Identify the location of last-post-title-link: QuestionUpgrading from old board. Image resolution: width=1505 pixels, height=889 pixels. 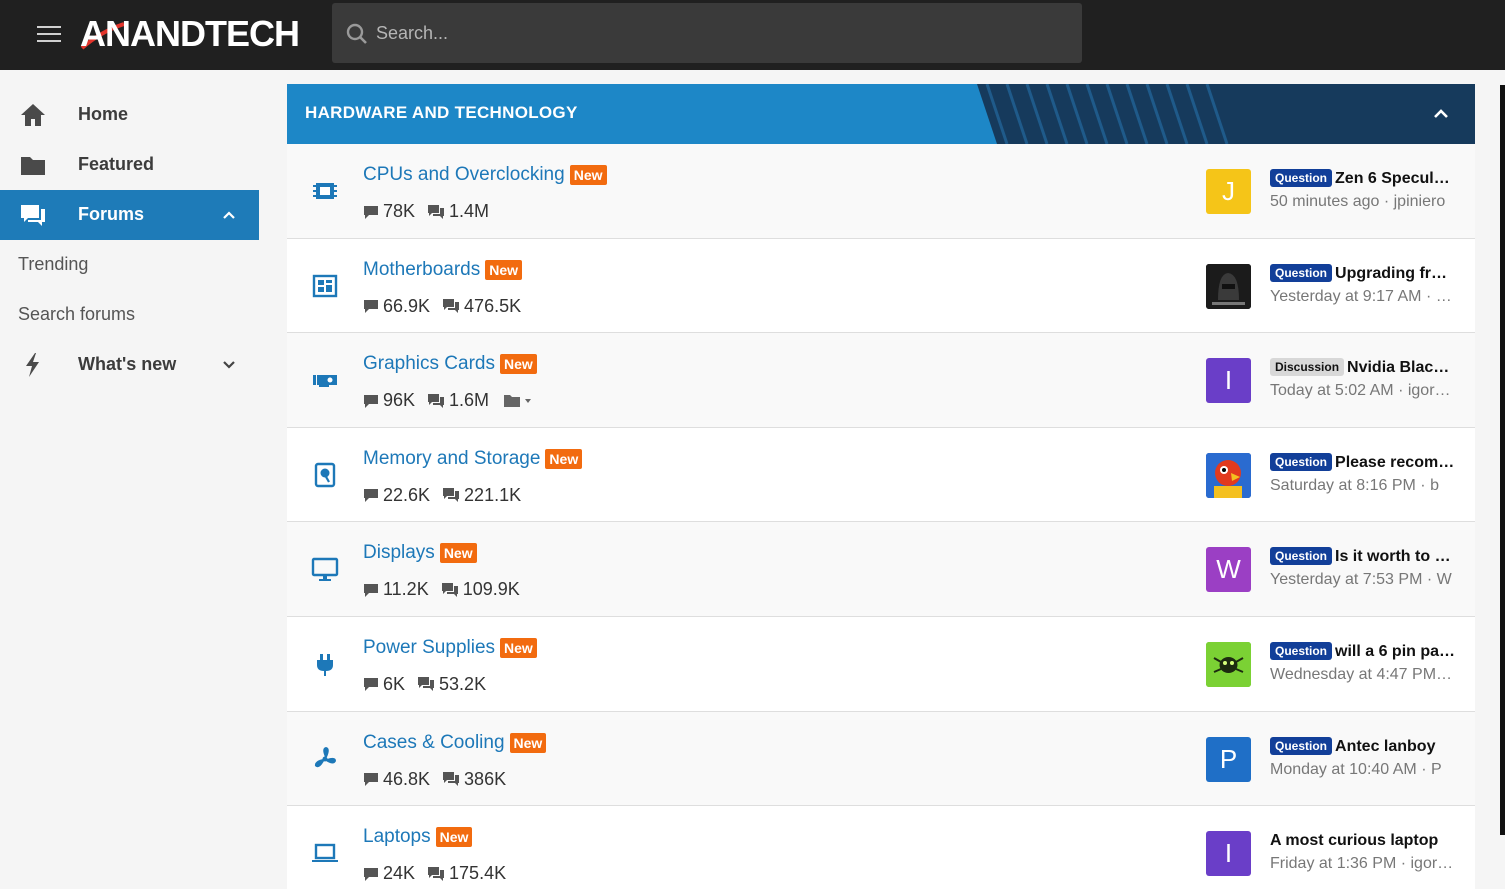
(1363, 274).